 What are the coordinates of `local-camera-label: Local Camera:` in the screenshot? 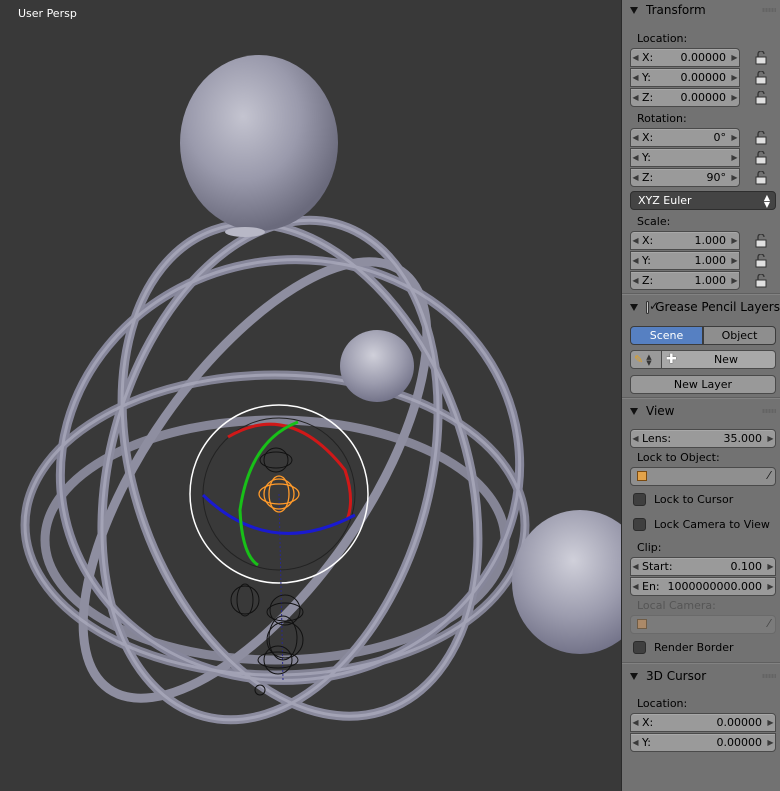 It's located at (676, 605).